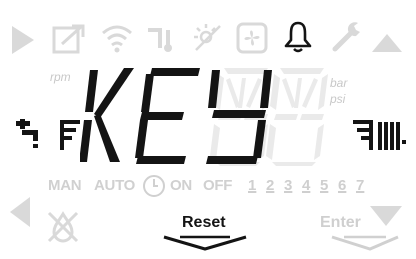 The width and height of the screenshot is (416, 259). What do you see at coordinates (342, 185) in the screenshot?
I see `day-6: 6` at bounding box center [342, 185].